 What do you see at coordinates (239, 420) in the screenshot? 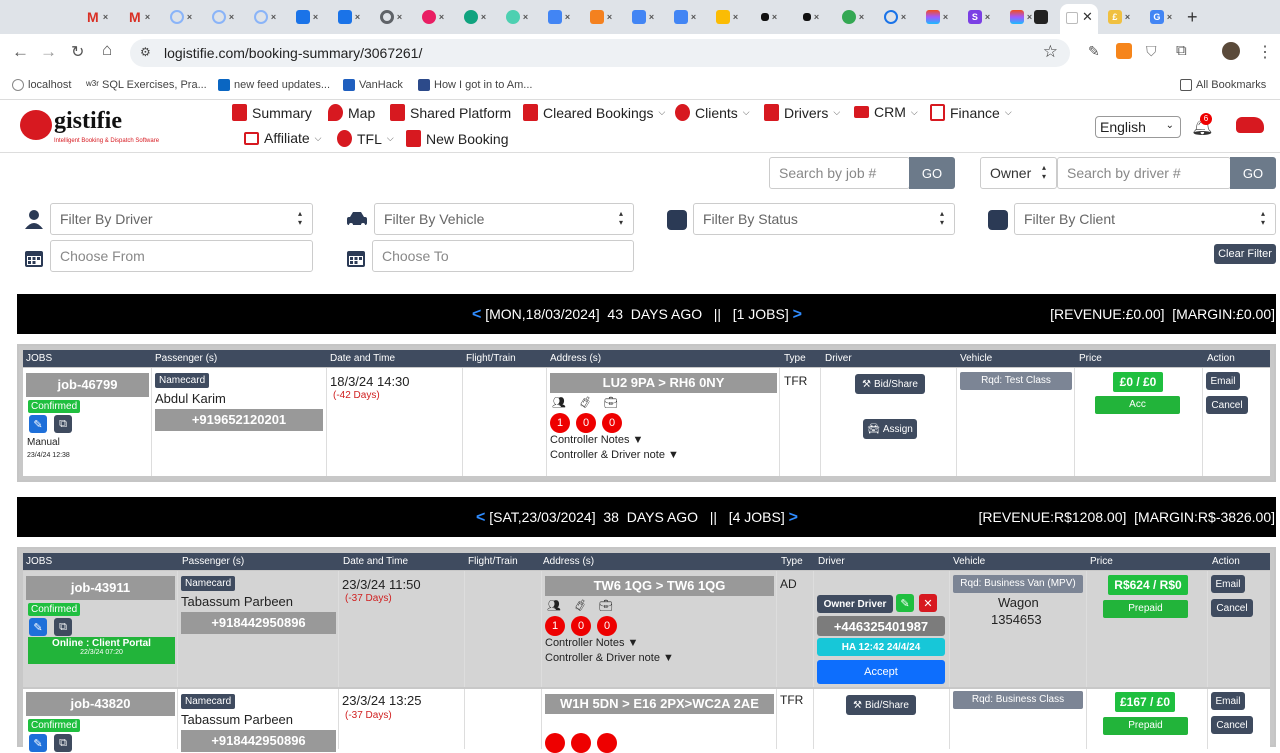
I see `passenger-phone: +919652120201` at bounding box center [239, 420].